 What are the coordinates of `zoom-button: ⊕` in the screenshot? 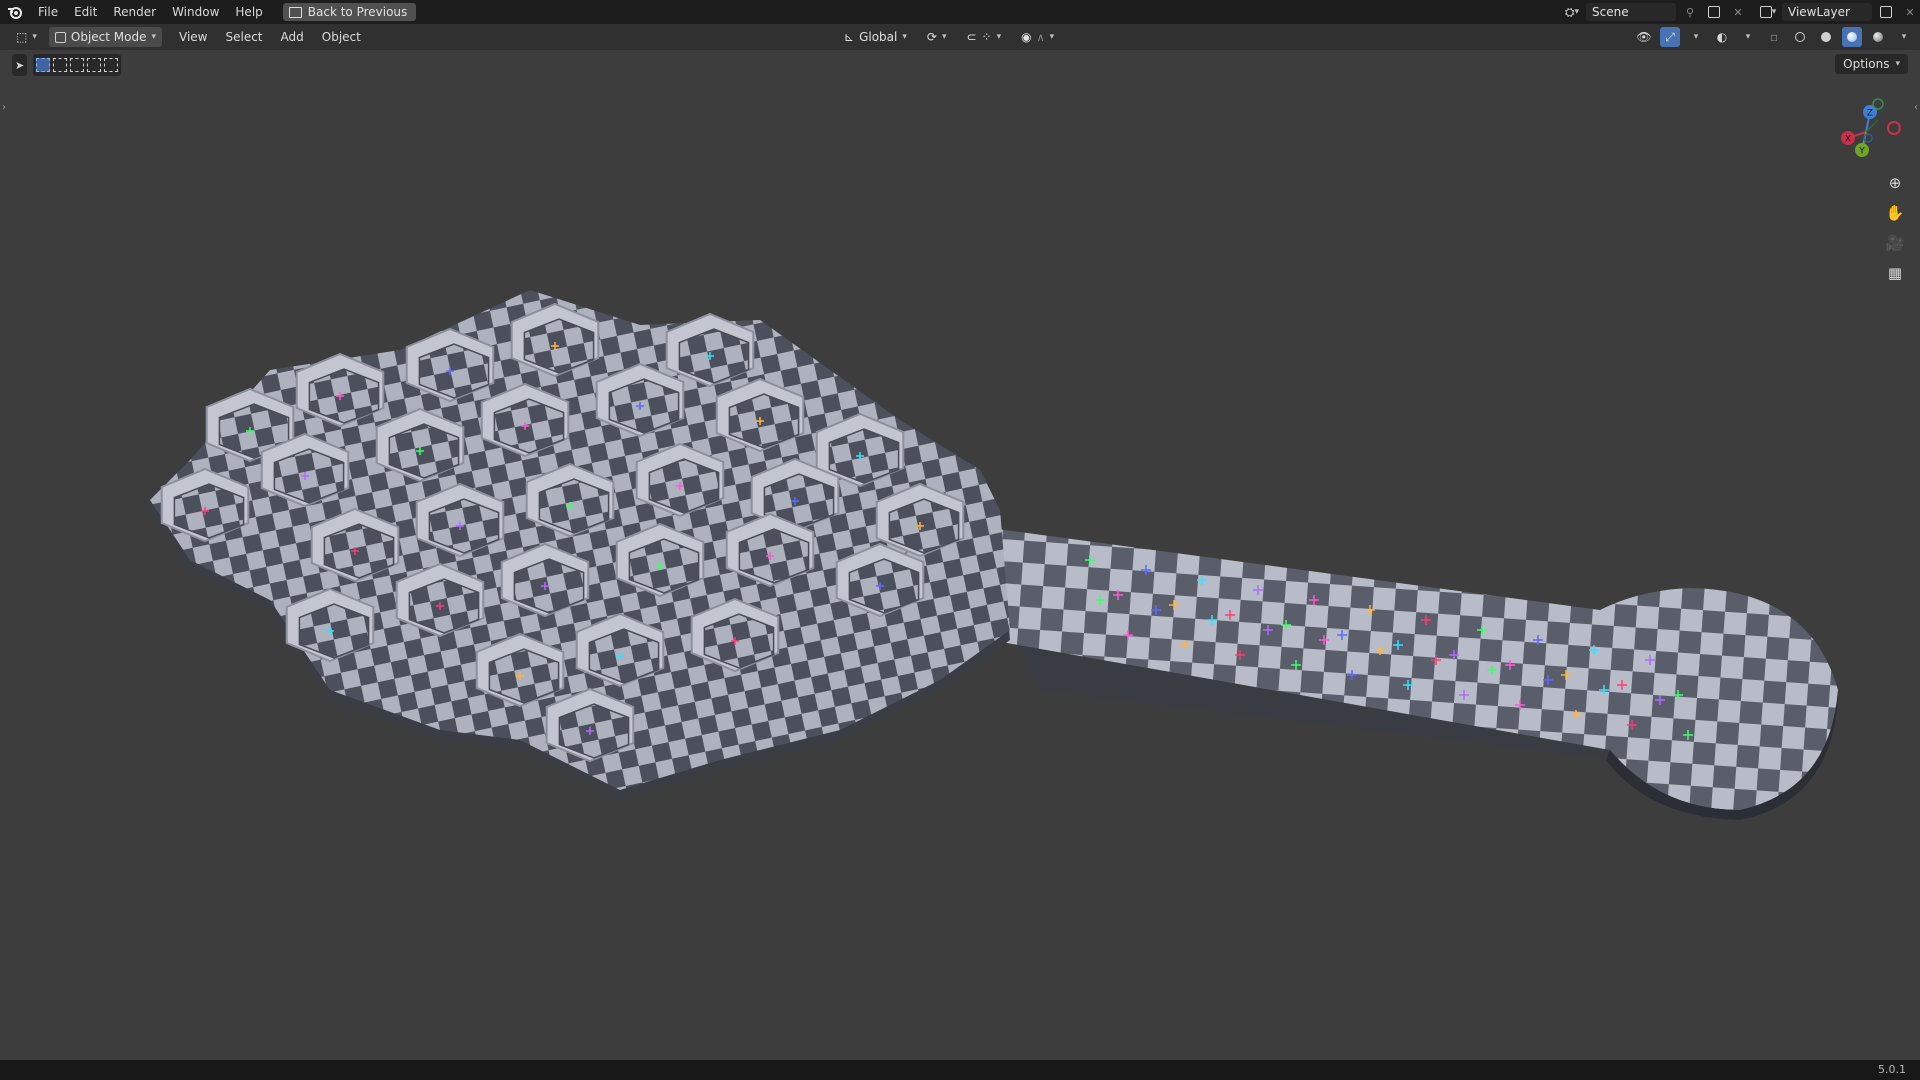 It's located at (1895, 183).